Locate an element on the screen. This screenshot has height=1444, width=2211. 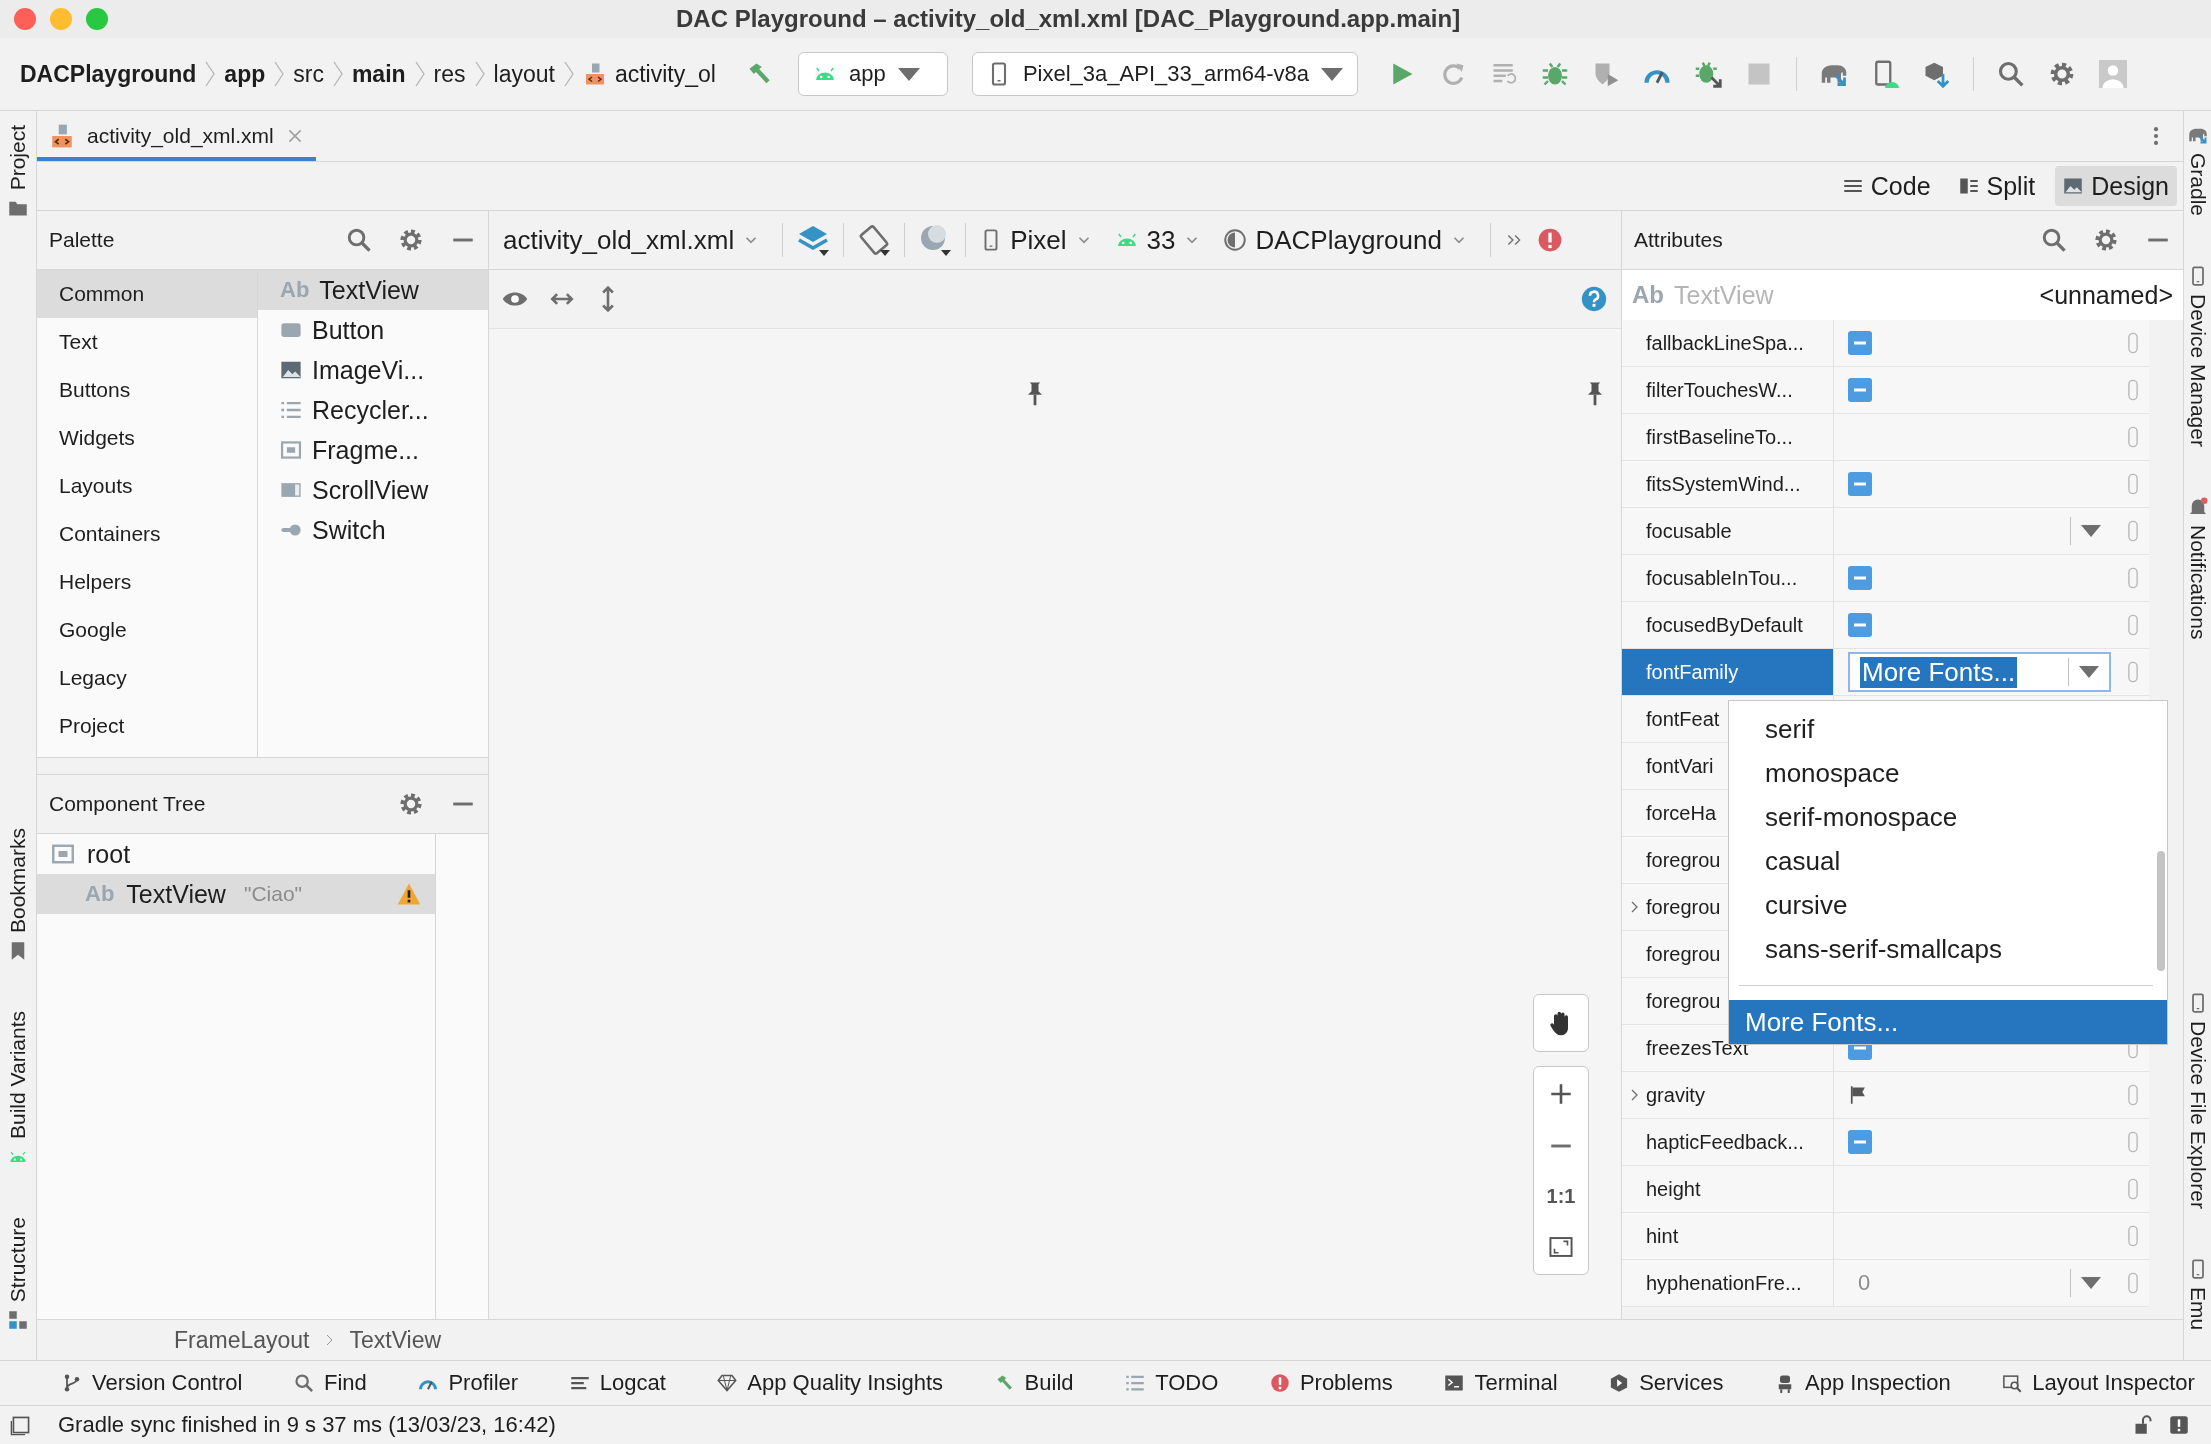
palette-category: Widgets is located at coordinates (147, 438).